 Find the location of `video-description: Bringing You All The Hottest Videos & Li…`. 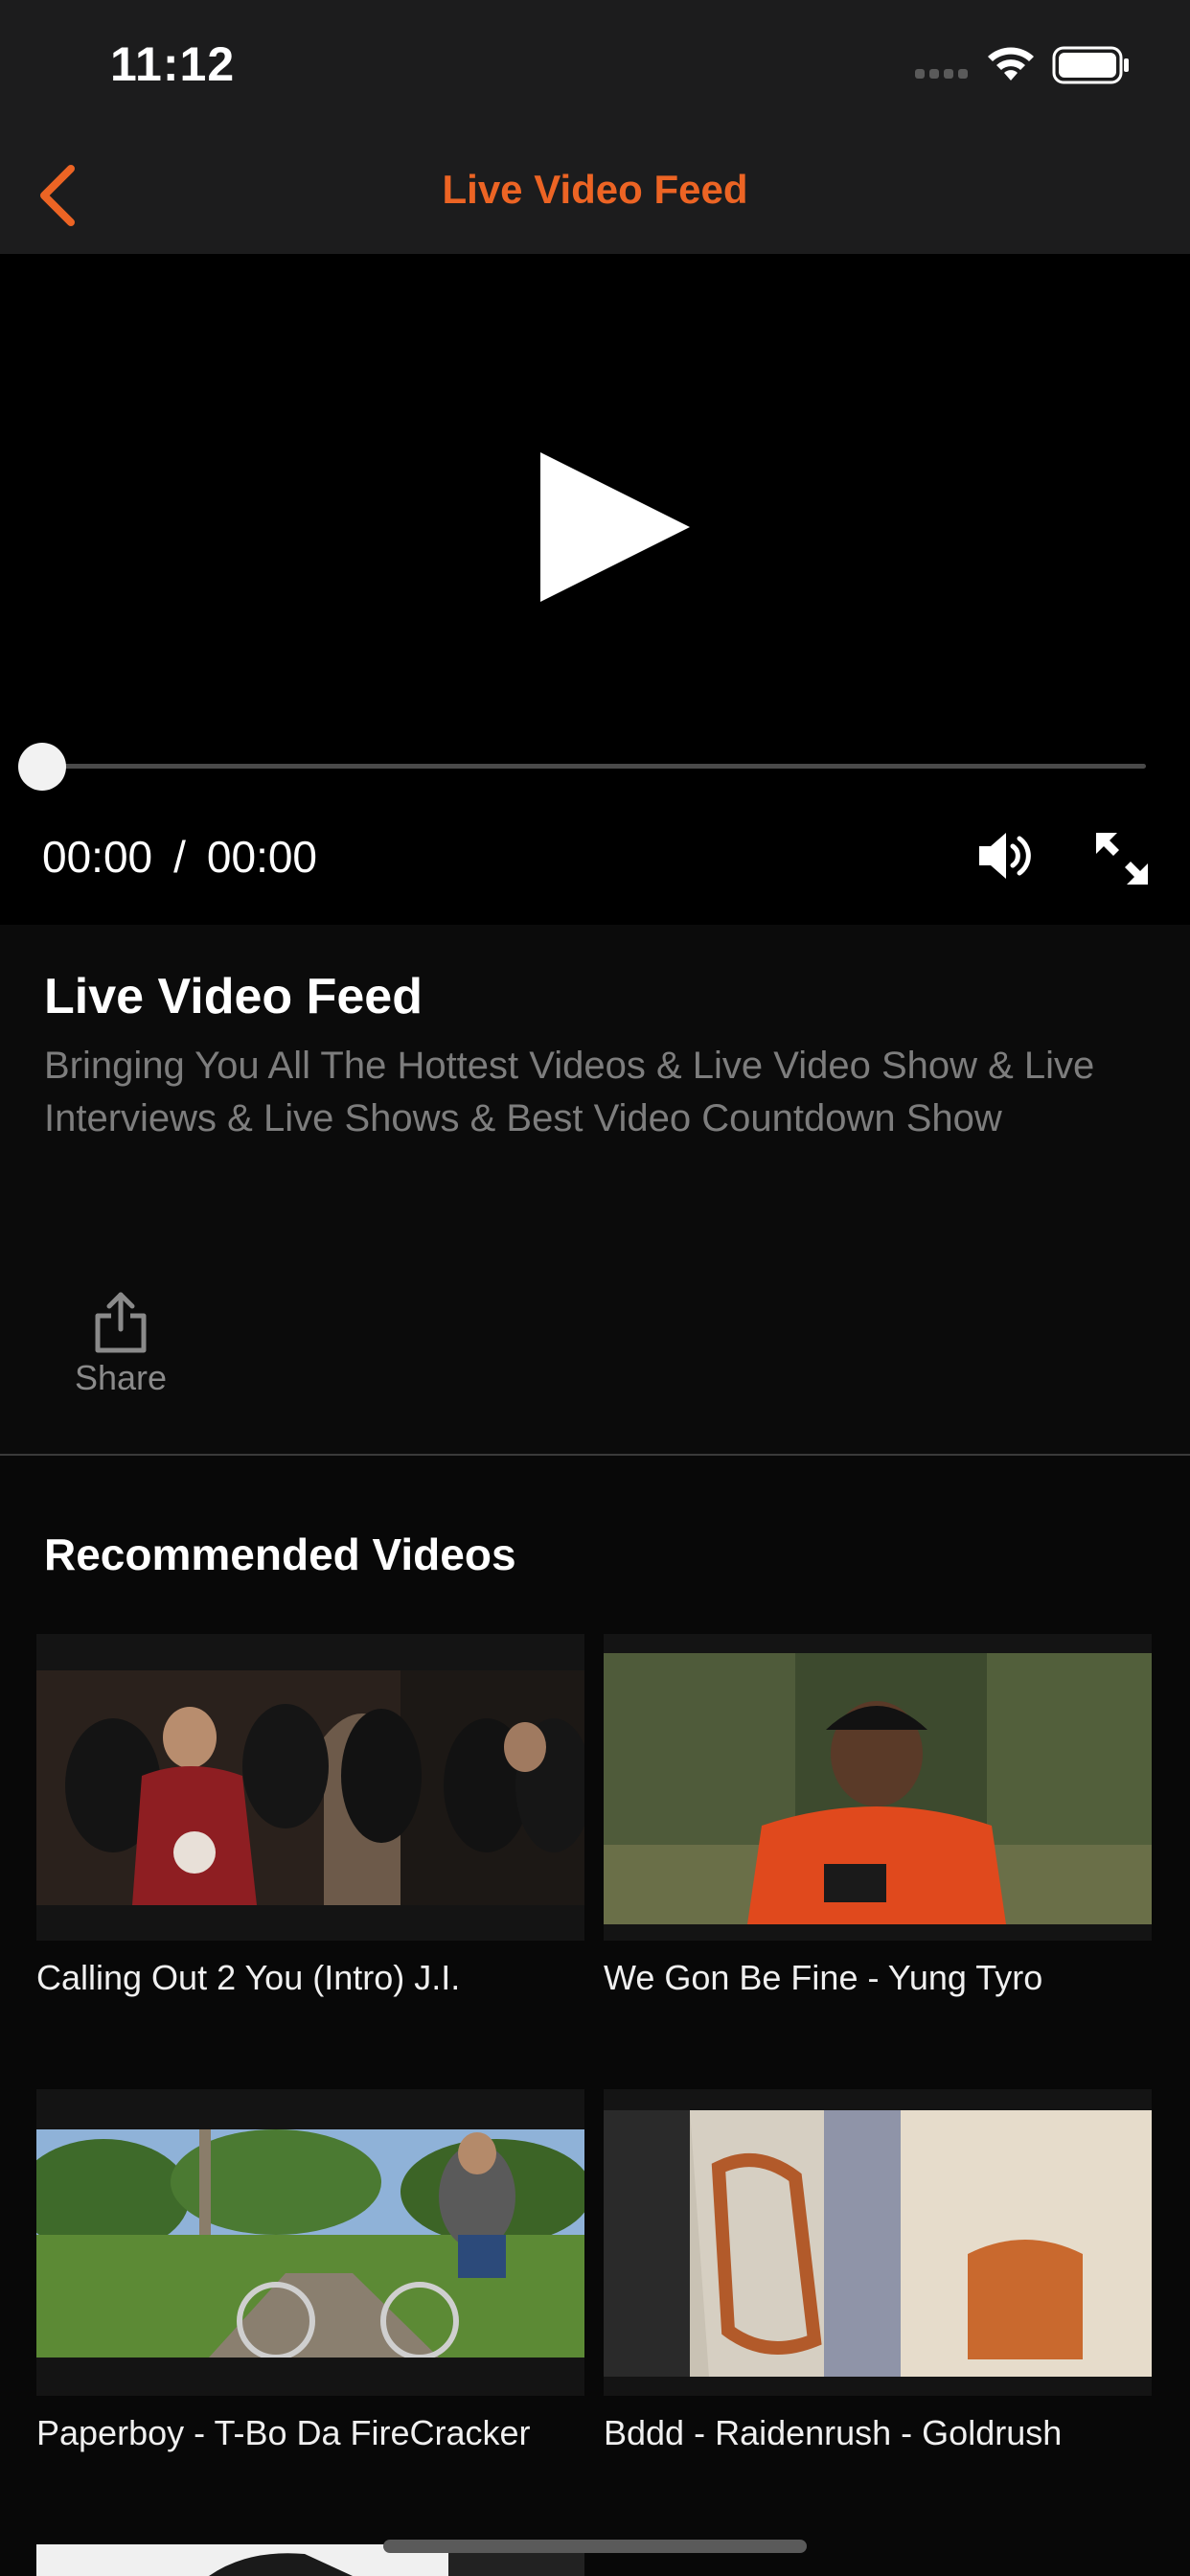

video-description: Bringing You All The Hottest Videos & Li… is located at coordinates (570, 1092).